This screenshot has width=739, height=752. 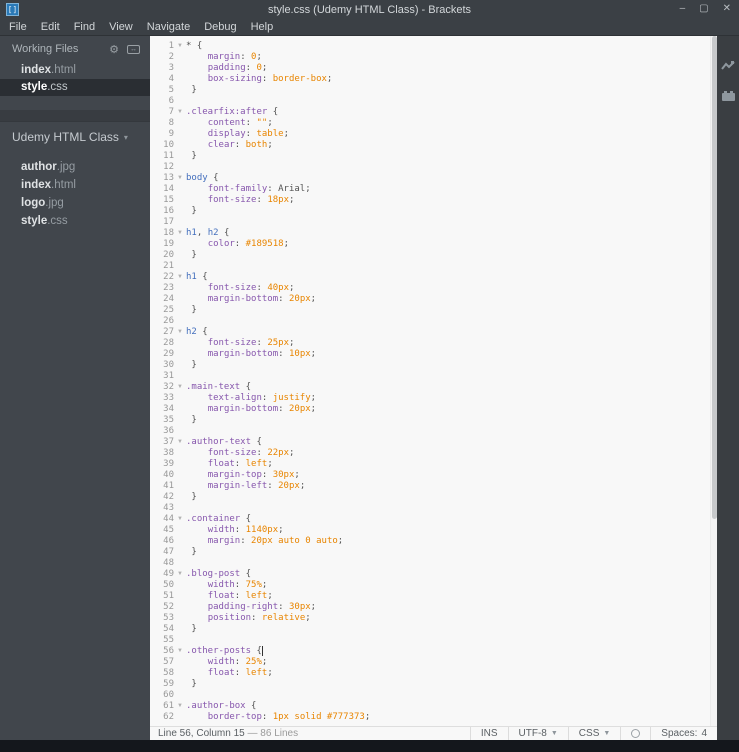 What do you see at coordinates (728, 66) in the screenshot?
I see `live-preview-icon` at bounding box center [728, 66].